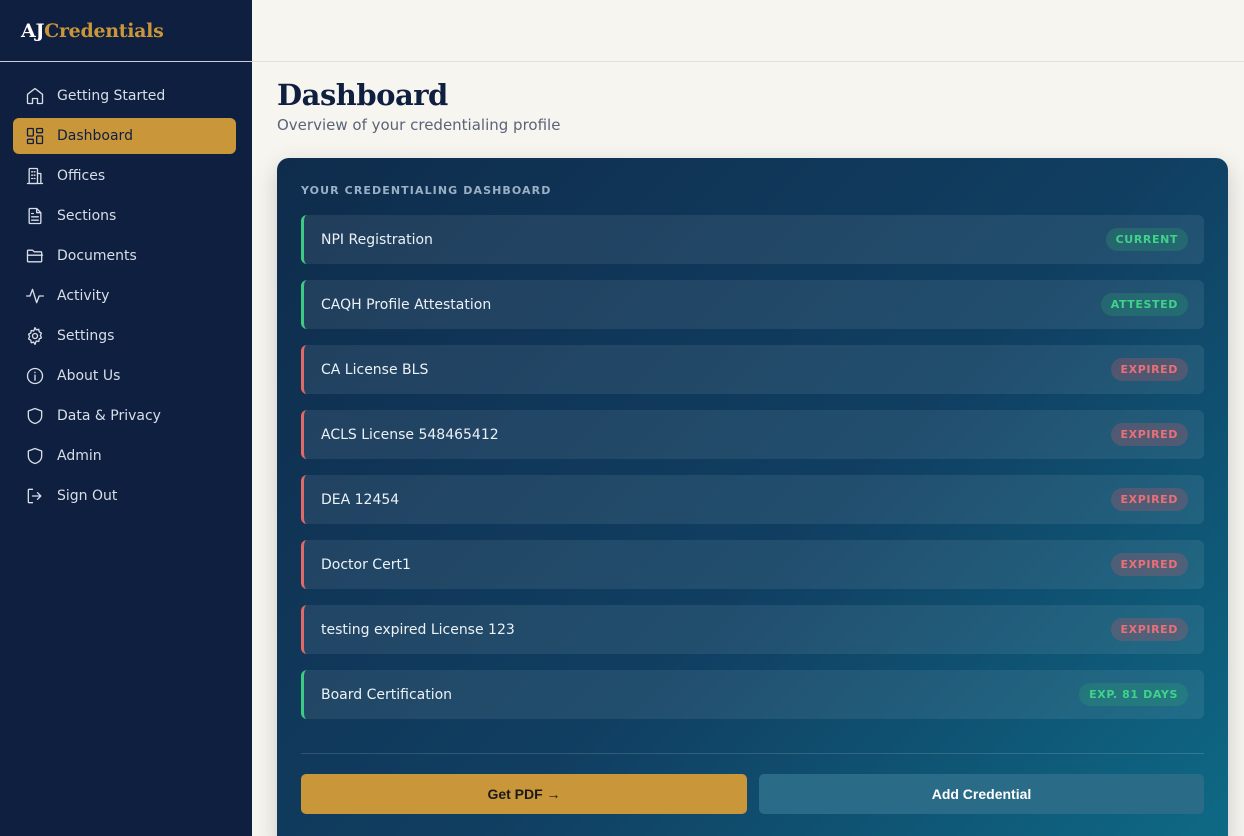 The width and height of the screenshot is (1244, 836). What do you see at coordinates (81, 176) in the screenshot?
I see `sidebar-item-label: Offices` at bounding box center [81, 176].